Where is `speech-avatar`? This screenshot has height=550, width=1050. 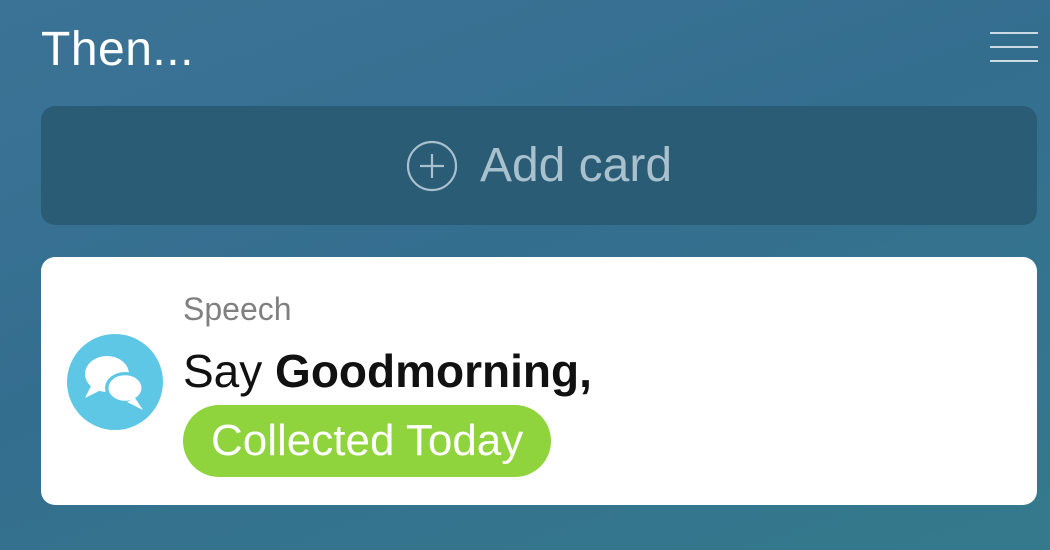
speech-avatar is located at coordinates (115, 382).